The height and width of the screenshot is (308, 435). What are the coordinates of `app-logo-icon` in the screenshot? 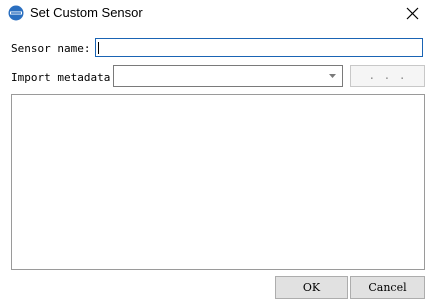 It's located at (16, 13).